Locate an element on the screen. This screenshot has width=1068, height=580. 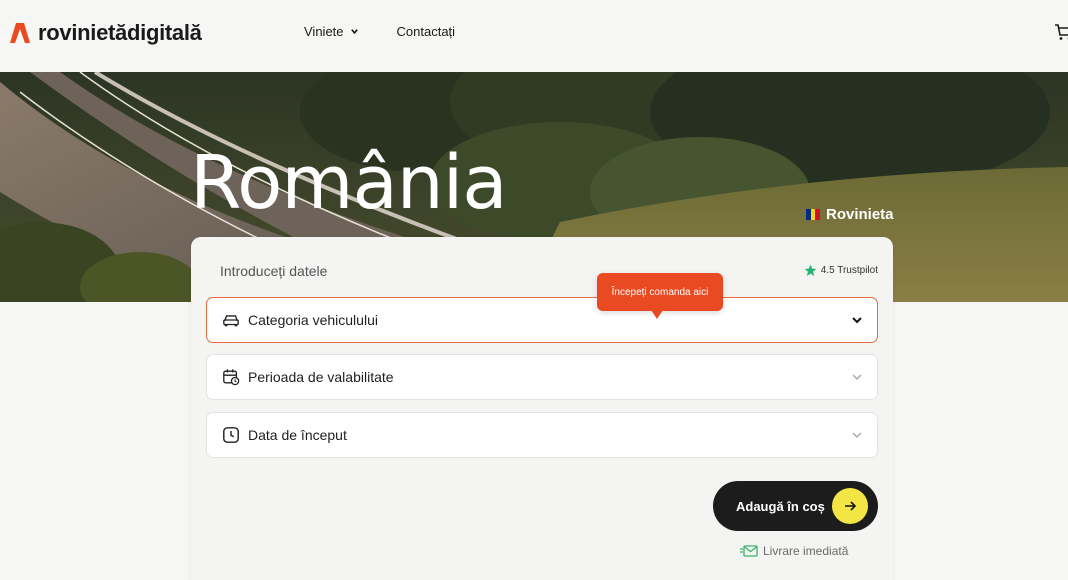
field-label: Perioada de valabilitate is located at coordinates (321, 377).